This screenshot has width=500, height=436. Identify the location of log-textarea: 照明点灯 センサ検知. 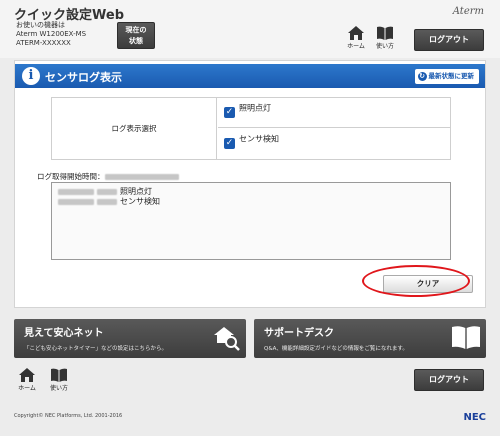
(251, 221).